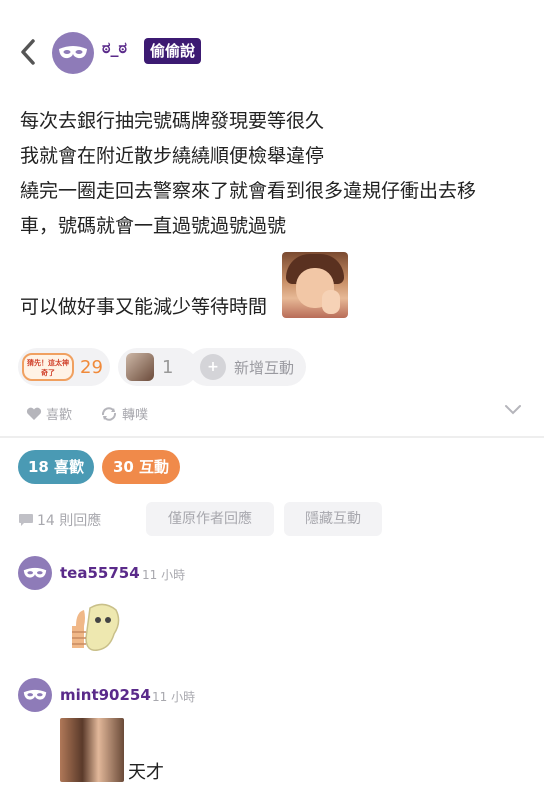 Image resolution: width=544 pixels, height=800 pixels. What do you see at coordinates (264, 367) in the screenshot?
I see `add-reaction-label: 新增互動` at bounding box center [264, 367].